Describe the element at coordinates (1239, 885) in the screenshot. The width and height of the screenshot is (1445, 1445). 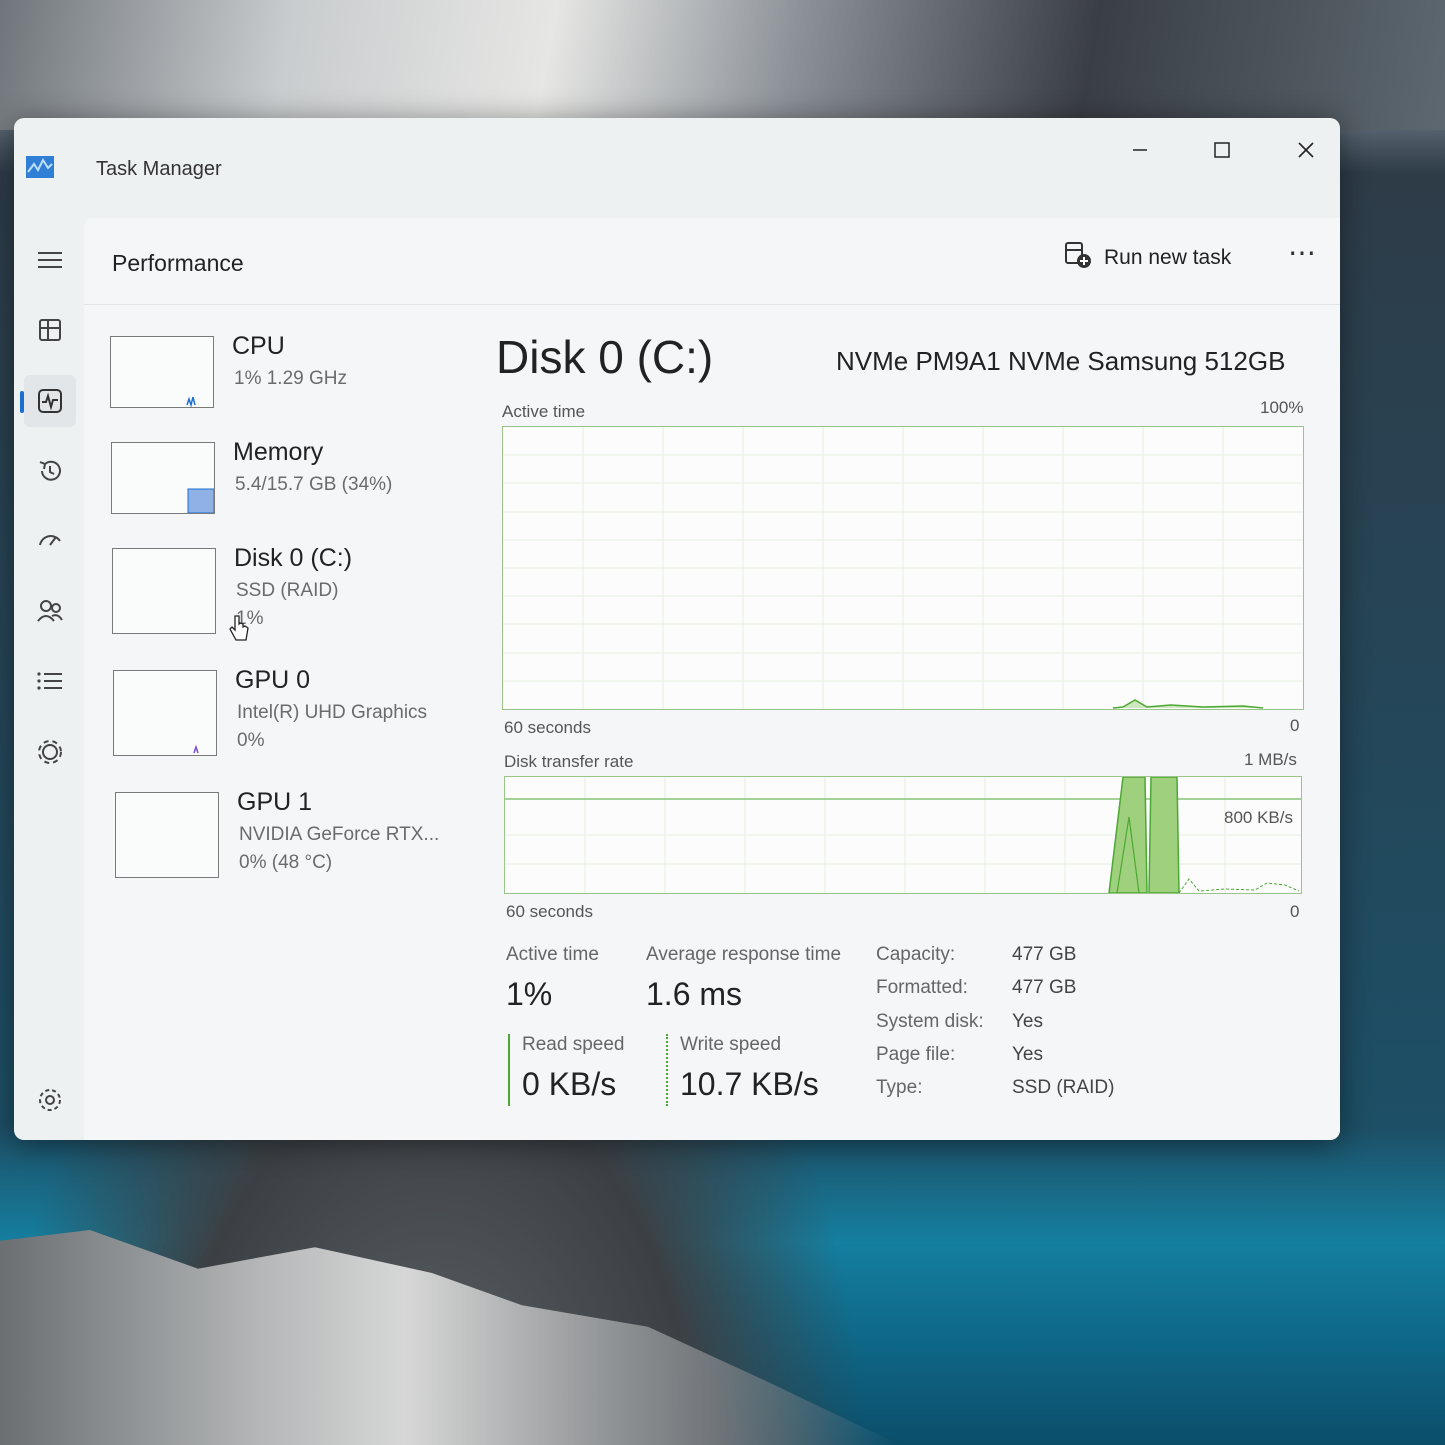
I see `transfer-tail-series` at that location.